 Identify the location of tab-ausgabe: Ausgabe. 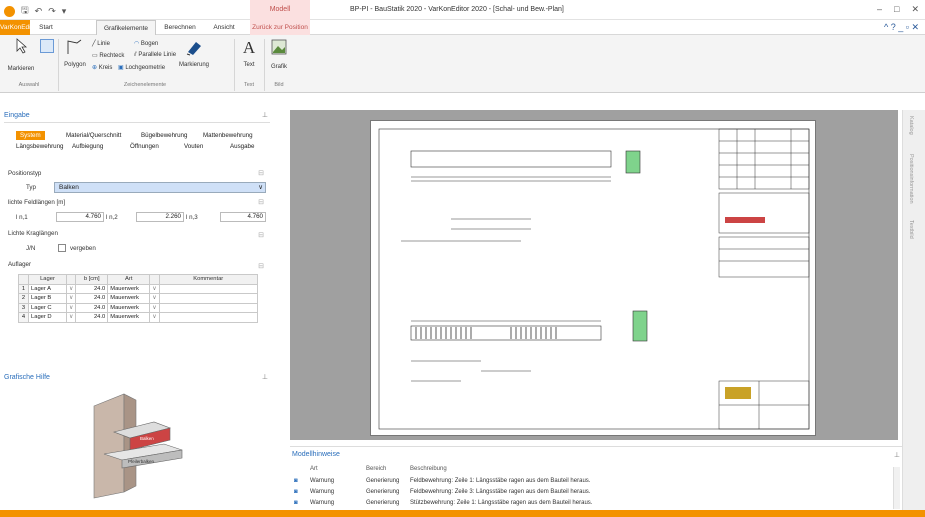
(242, 146).